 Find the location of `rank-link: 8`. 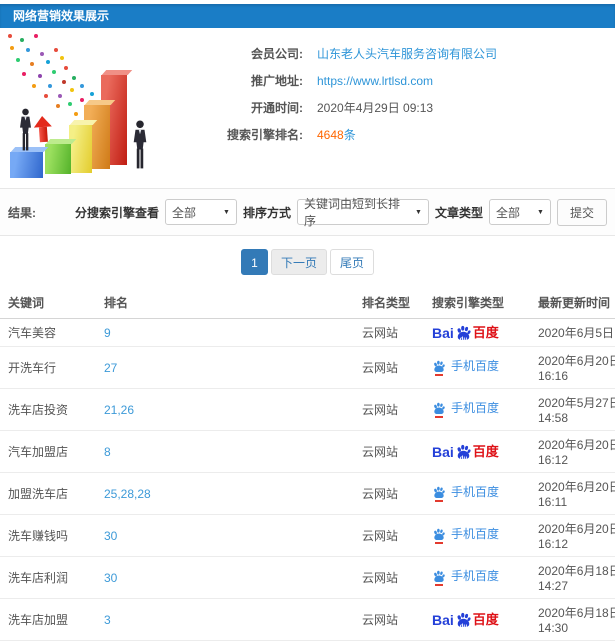

rank-link: 8 is located at coordinates (107, 452).